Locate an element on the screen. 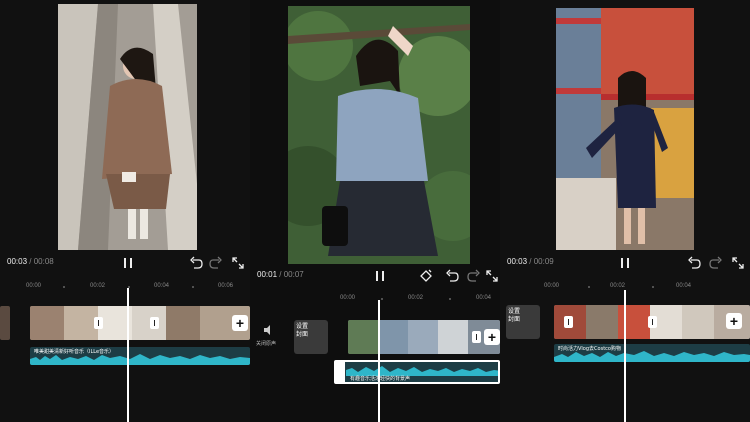 This screenshot has width=750, height=422. audio-track-label: 有趣音乐活泼轻快的背景声 is located at coordinates (380, 379).